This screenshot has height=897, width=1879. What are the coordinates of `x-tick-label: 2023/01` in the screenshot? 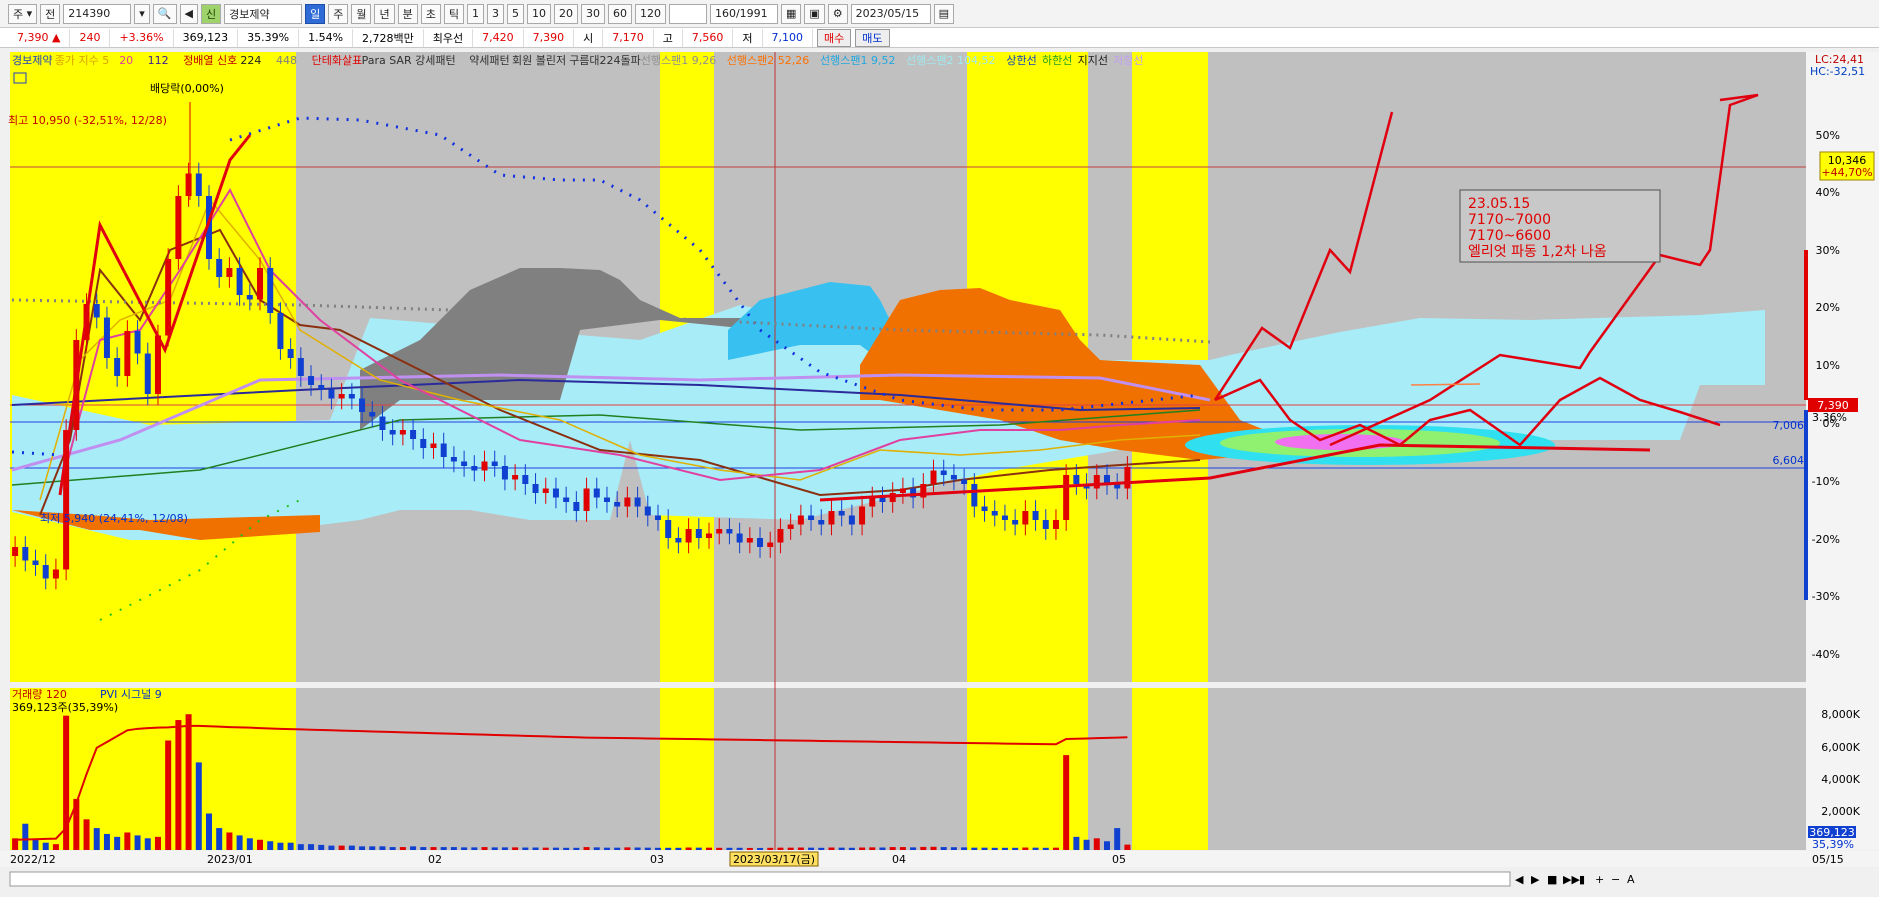 It's located at (230, 859).